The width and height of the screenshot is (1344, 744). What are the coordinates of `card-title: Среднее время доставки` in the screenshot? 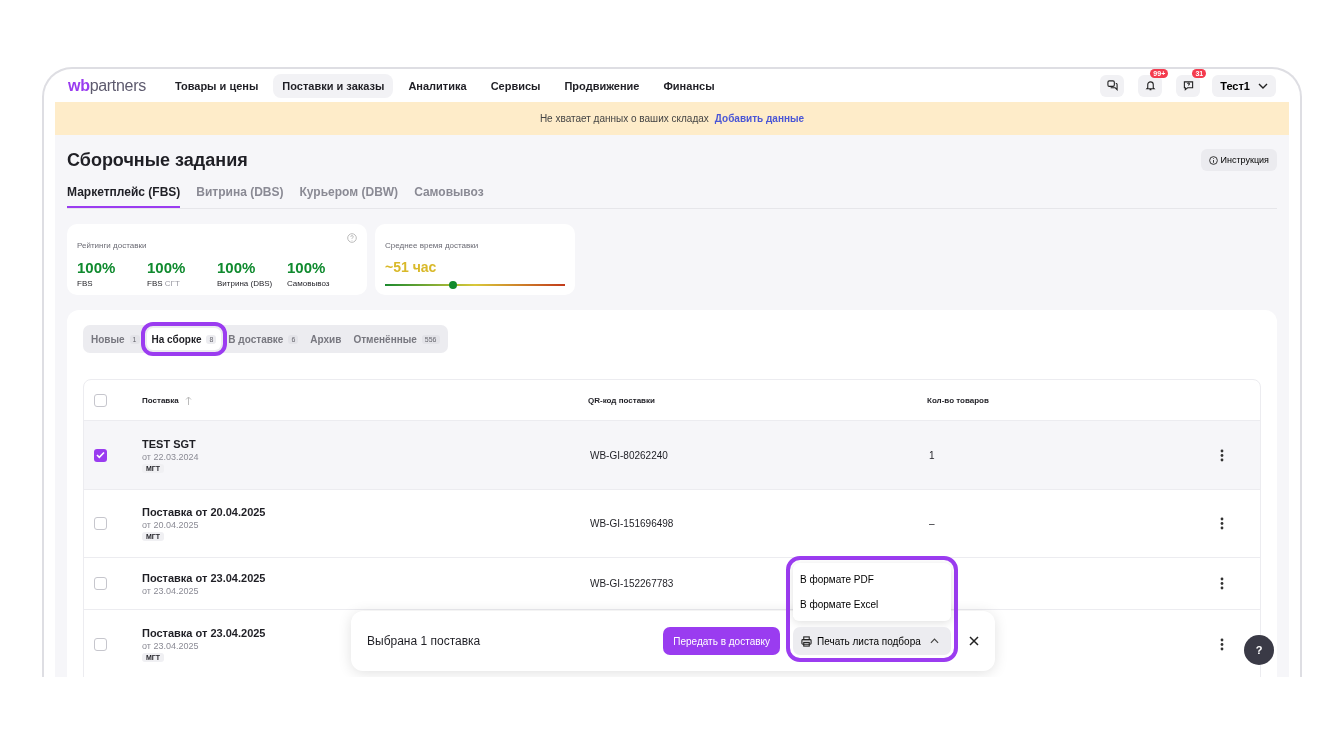 It's located at (432, 245).